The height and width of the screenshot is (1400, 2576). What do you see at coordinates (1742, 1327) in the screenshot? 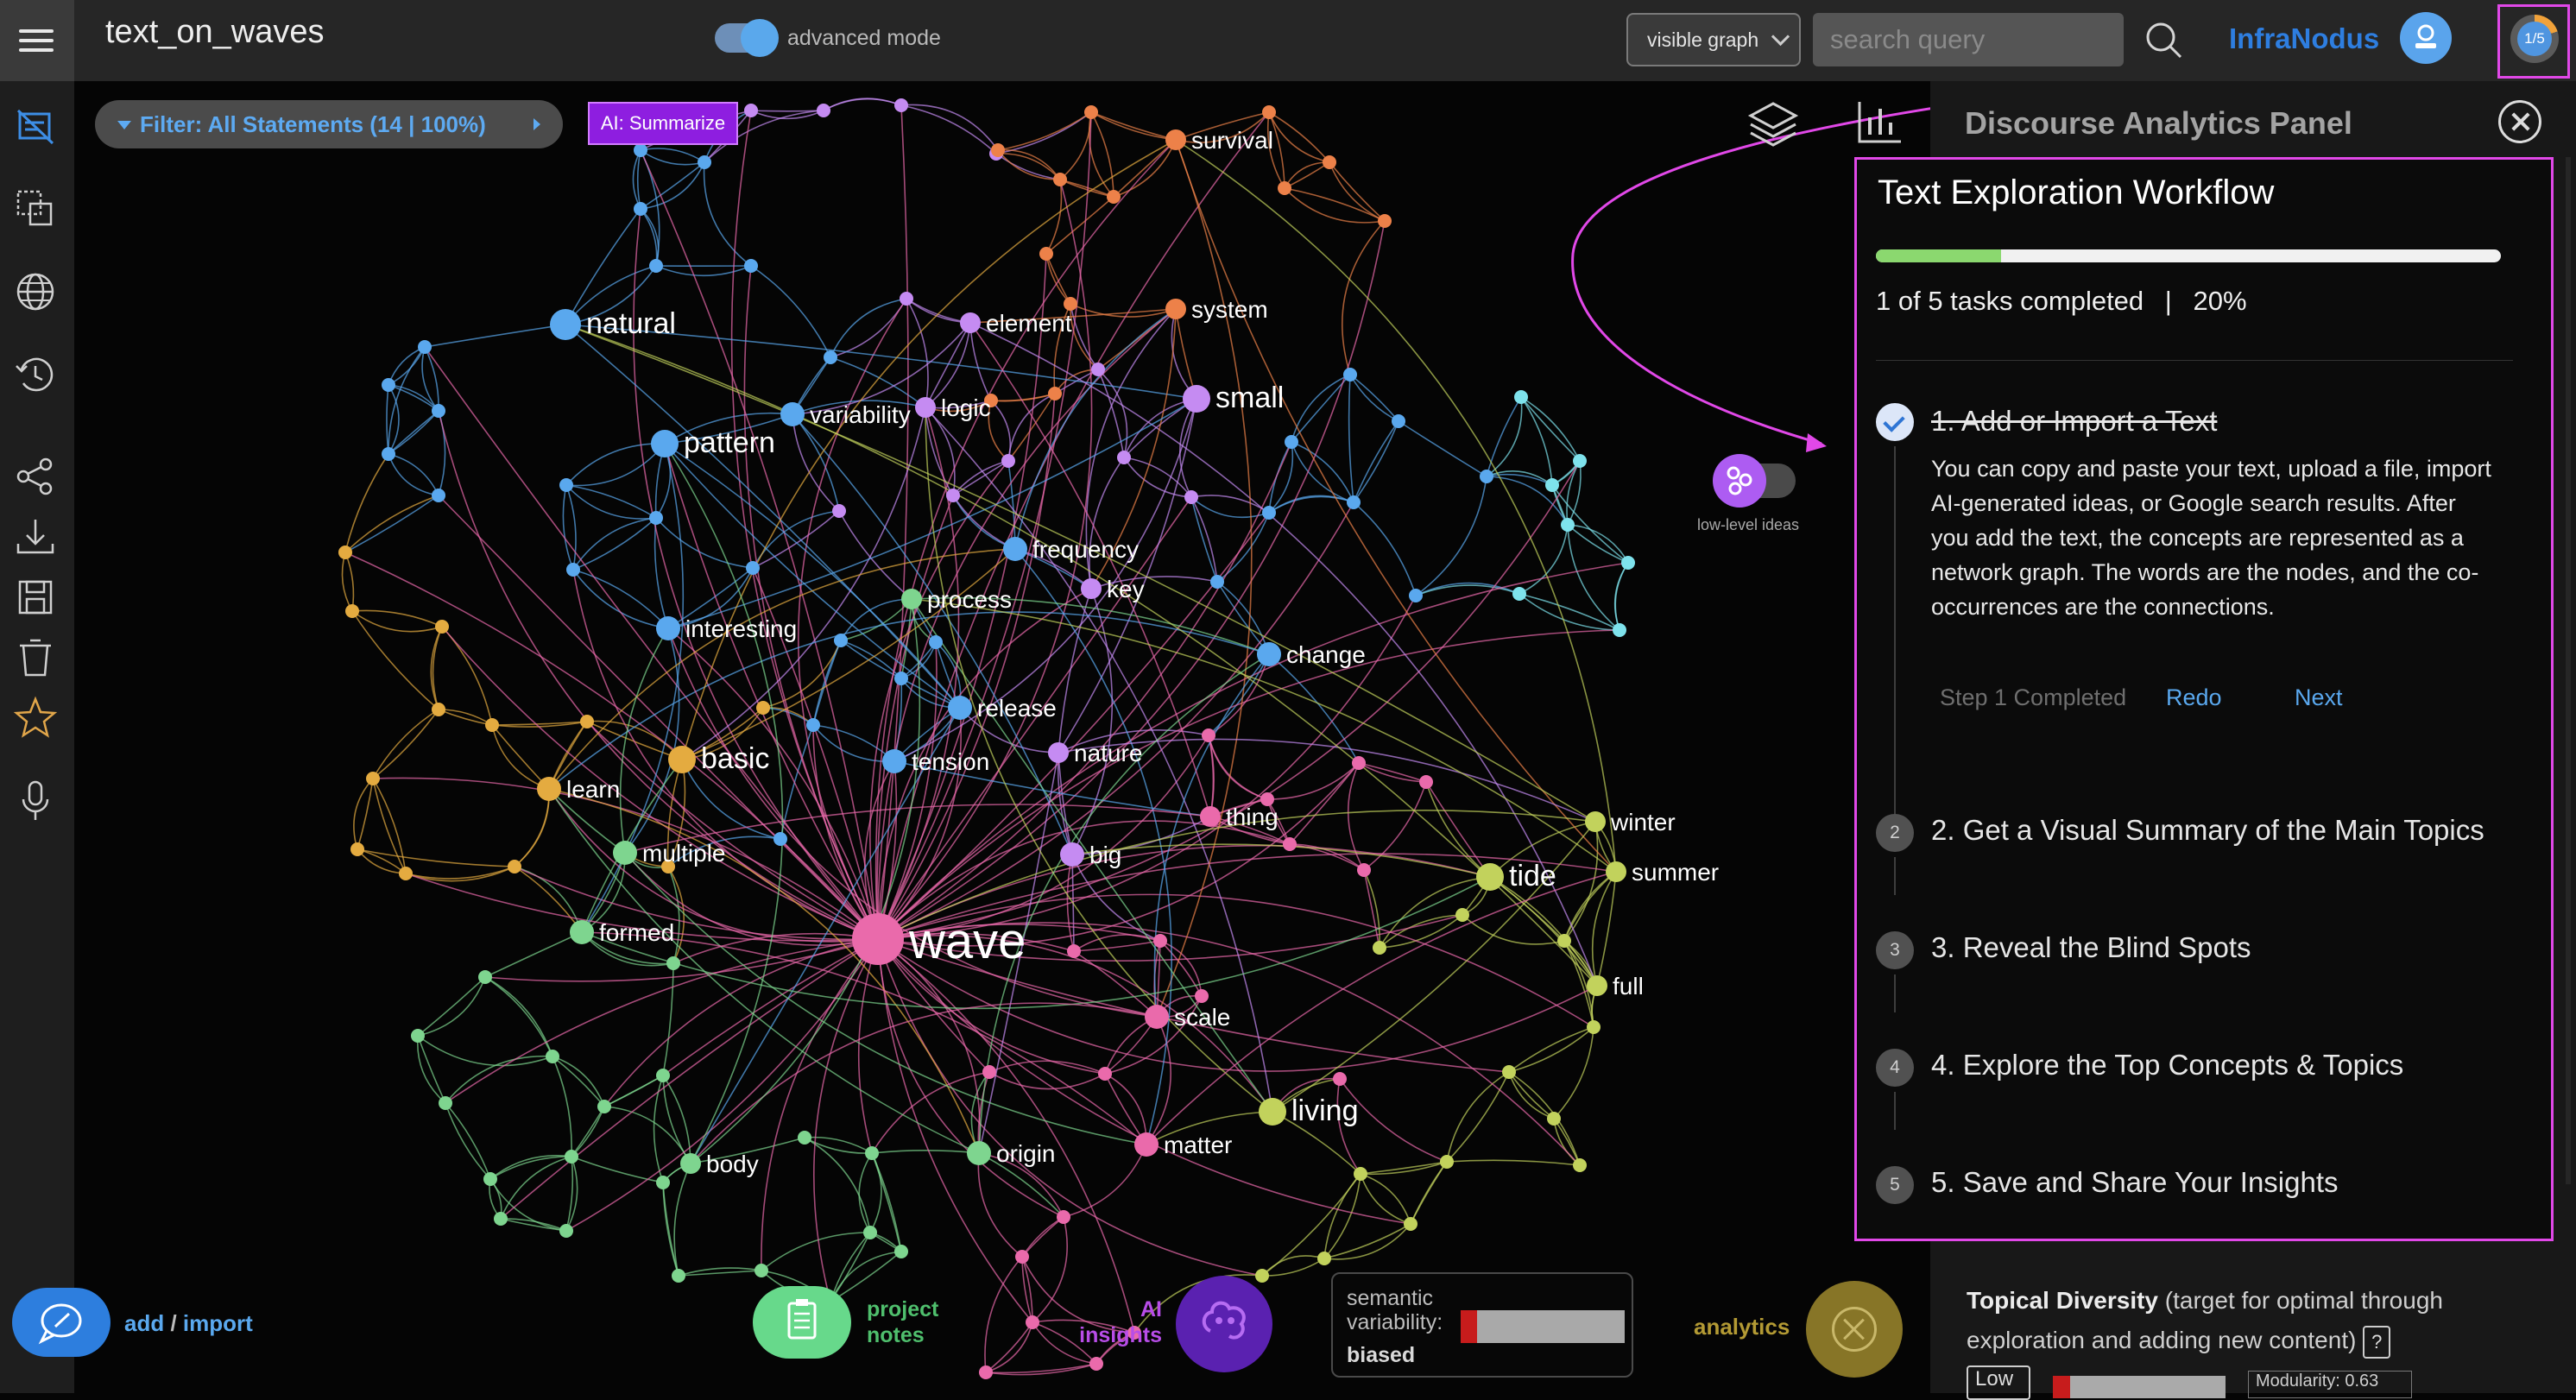
I see `analytics-label: analytics` at bounding box center [1742, 1327].